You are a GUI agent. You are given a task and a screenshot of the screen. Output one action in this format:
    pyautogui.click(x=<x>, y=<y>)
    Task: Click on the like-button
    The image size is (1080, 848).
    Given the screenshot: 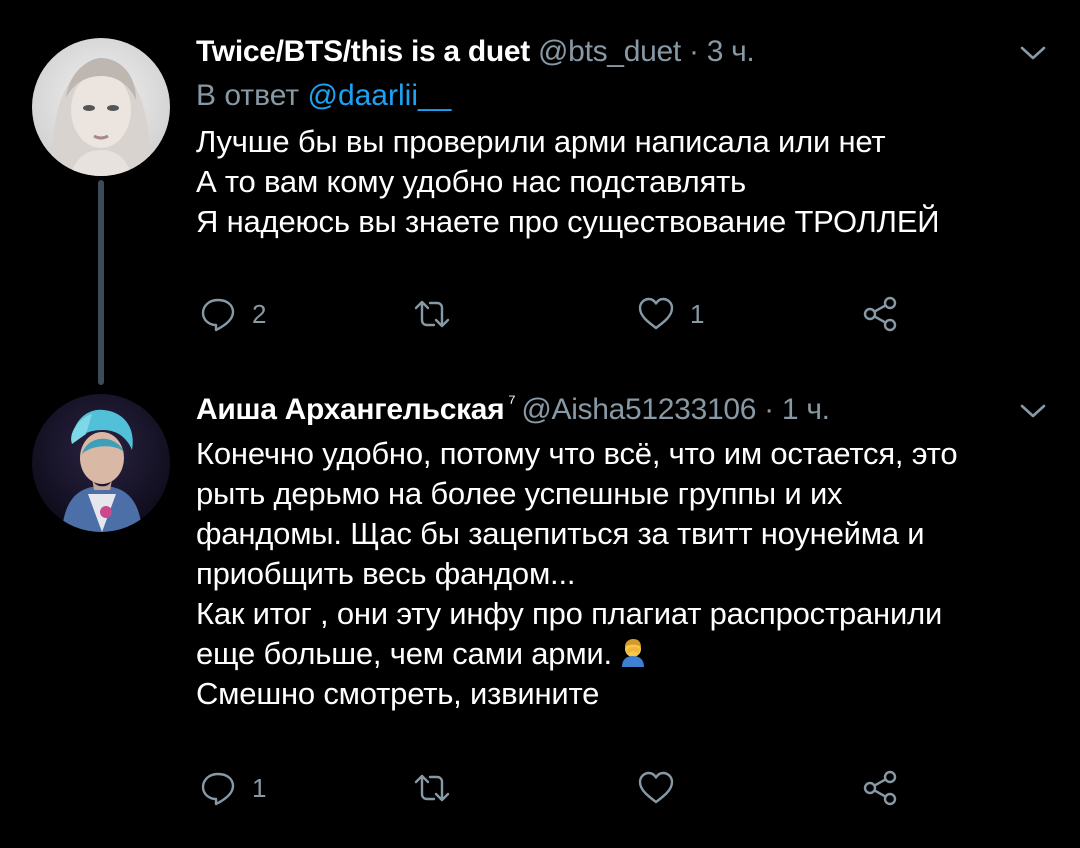 What is the action you would take?
    pyautogui.click(x=663, y=788)
    